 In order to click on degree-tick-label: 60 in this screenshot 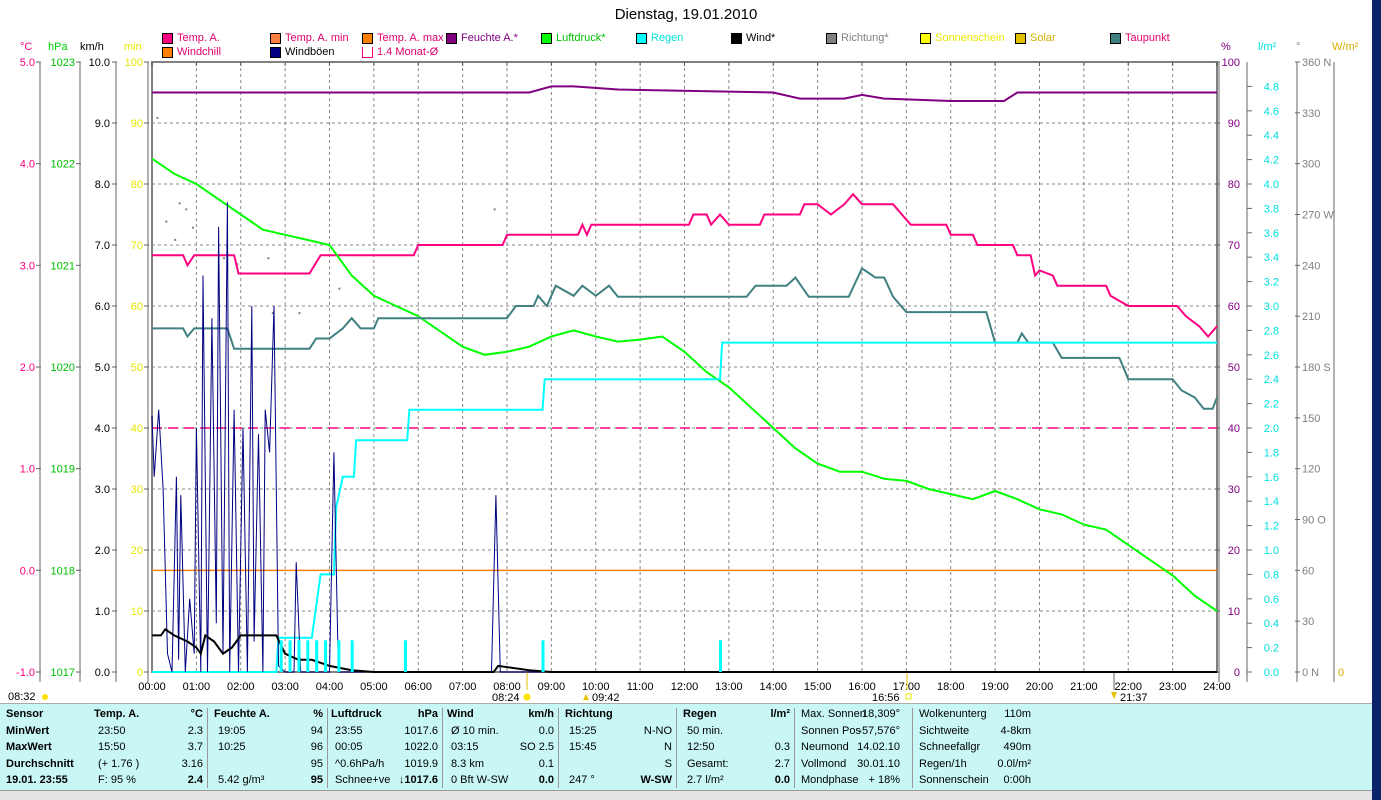, I will do `click(1308, 571)`.